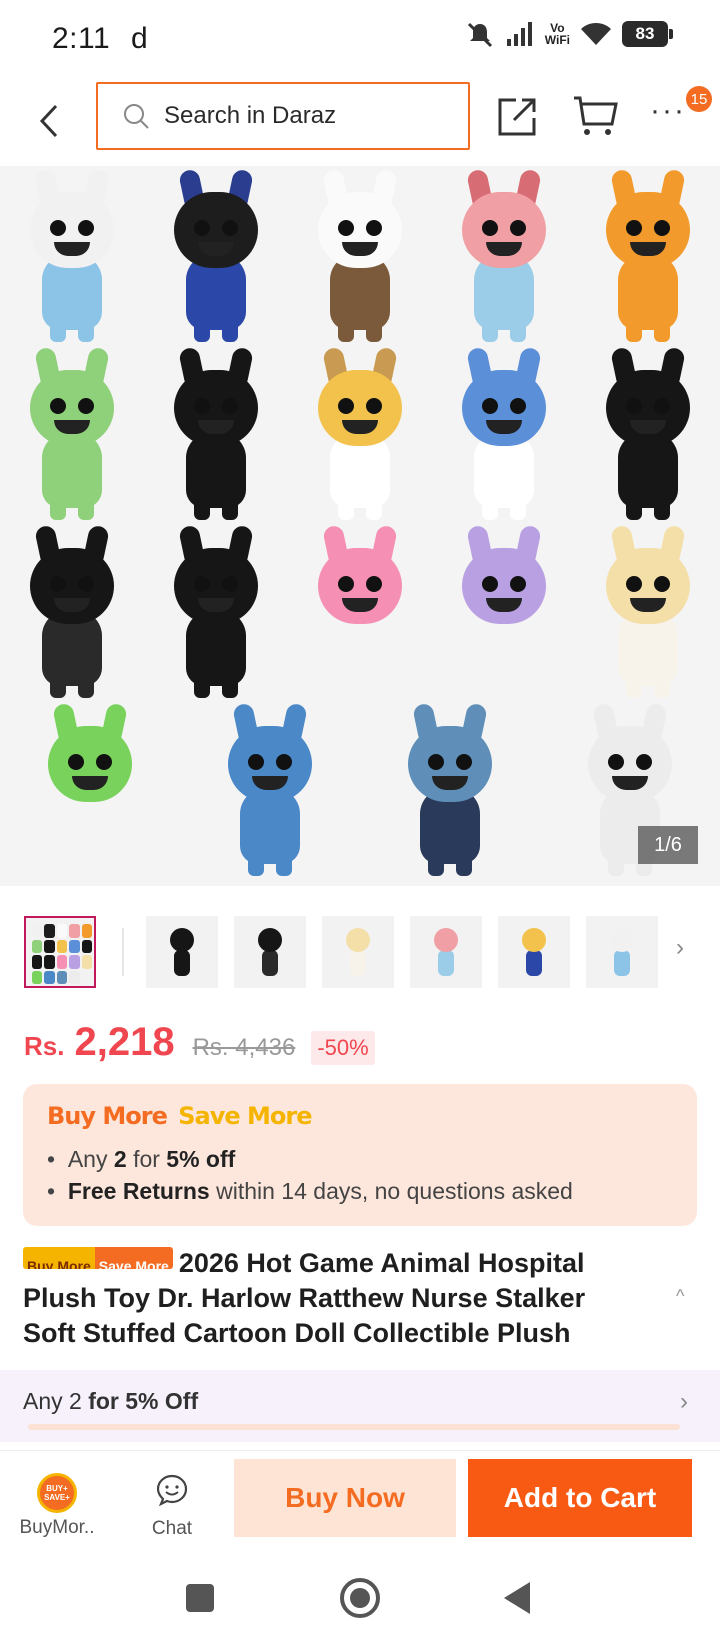  What do you see at coordinates (44, 1046) in the screenshot?
I see `price-currency: Rs.` at bounding box center [44, 1046].